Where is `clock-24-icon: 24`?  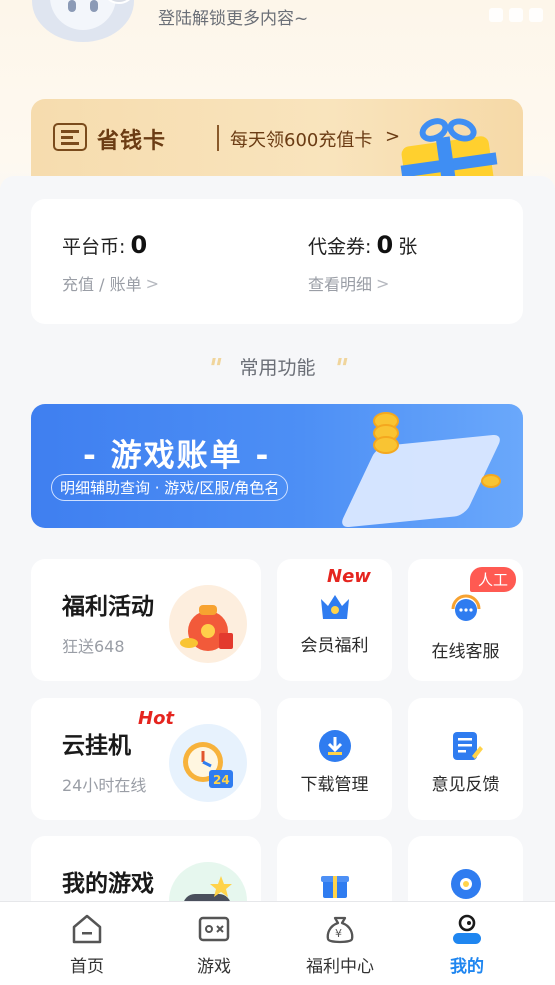 clock-24-icon: 24 is located at coordinates (208, 763).